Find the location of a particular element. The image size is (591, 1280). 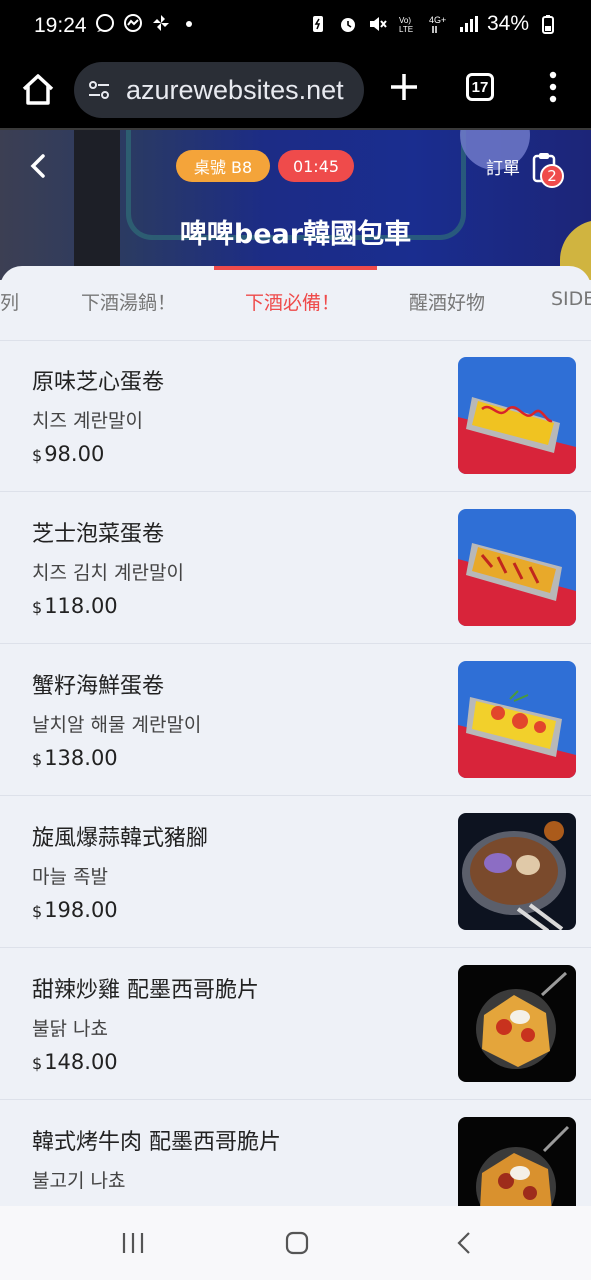

item-price: $138.00 is located at coordinates (75, 758).